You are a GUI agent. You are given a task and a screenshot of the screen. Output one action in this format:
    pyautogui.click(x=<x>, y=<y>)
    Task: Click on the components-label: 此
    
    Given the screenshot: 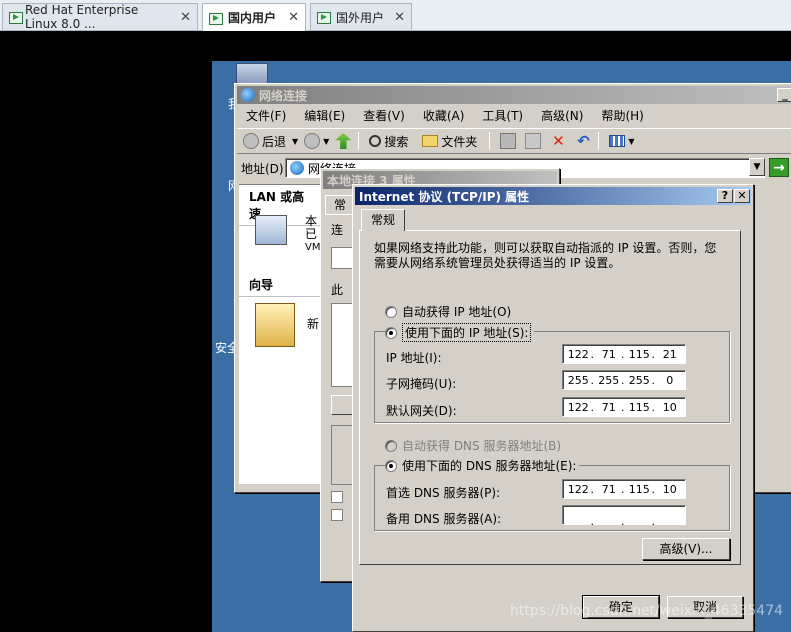 What is the action you would take?
    pyautogui.click(x=337, y=290)
    